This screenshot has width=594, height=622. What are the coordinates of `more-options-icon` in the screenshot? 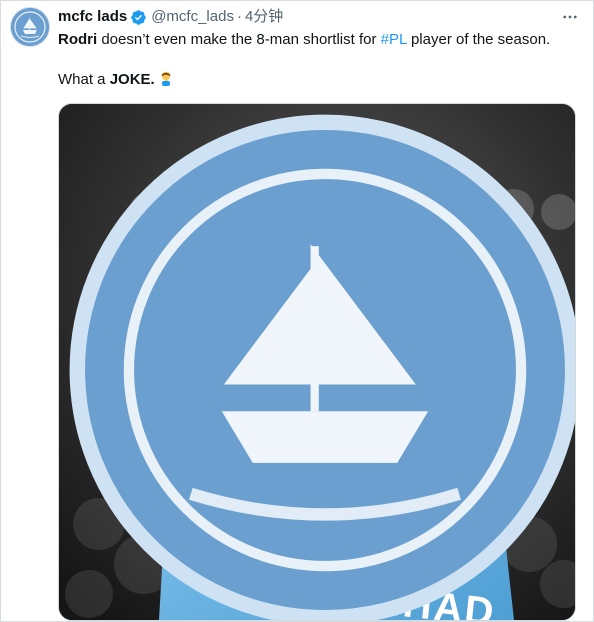 It's located at (570, 17).